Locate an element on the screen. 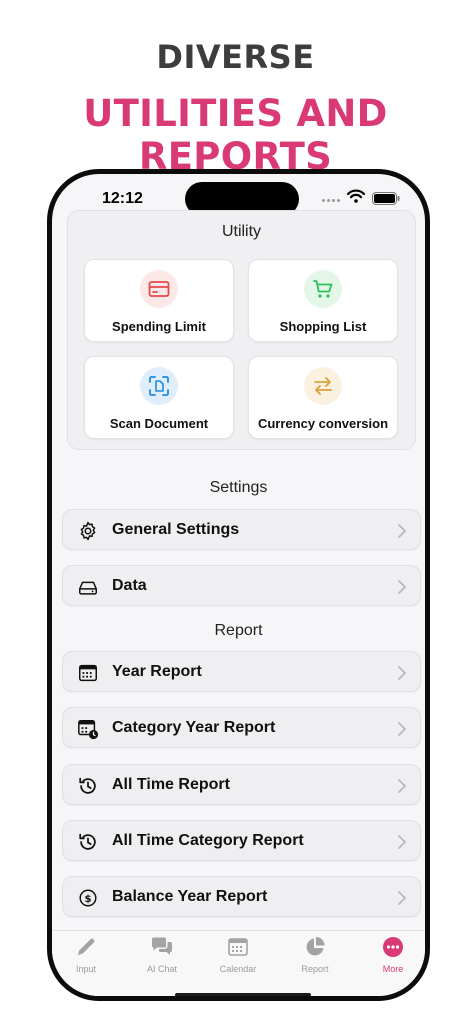  battery-icon is located at coordinates (386, 198).